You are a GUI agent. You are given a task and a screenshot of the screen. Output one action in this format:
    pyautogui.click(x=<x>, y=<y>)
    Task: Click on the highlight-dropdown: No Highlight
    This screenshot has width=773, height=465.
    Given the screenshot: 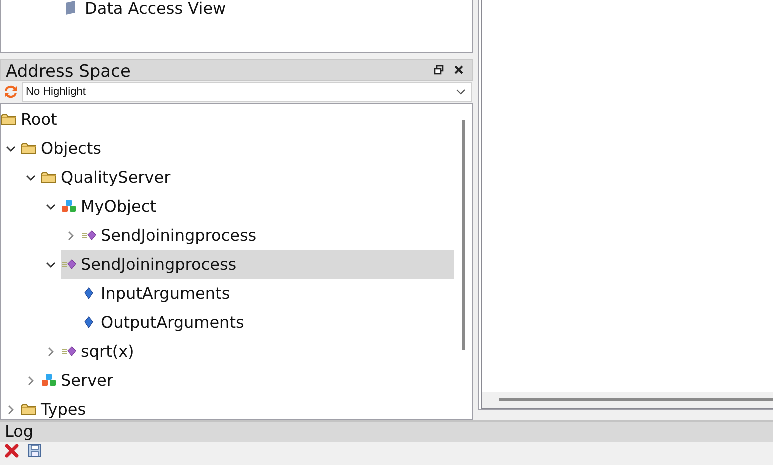 What is the action you would take?
    pyautogui.click(x=247, y=92)
    